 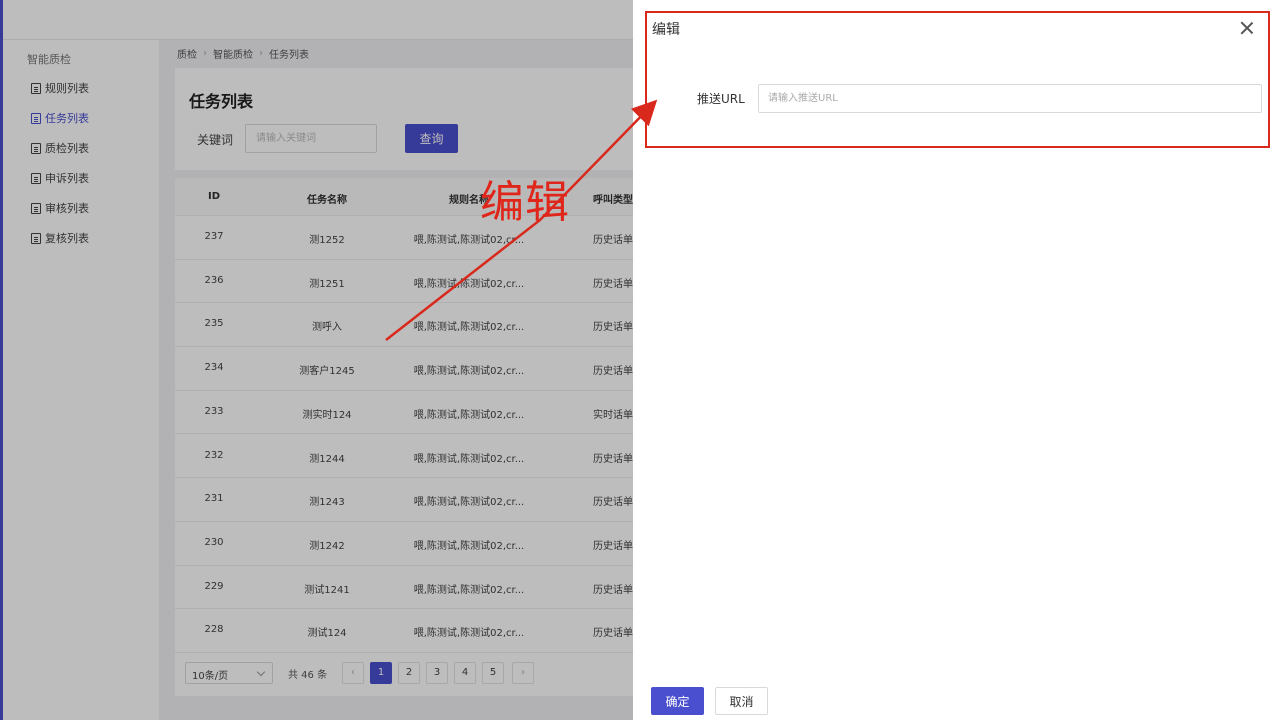 I want to click on annotation-label: 编辑, so click(x=525, y=202).